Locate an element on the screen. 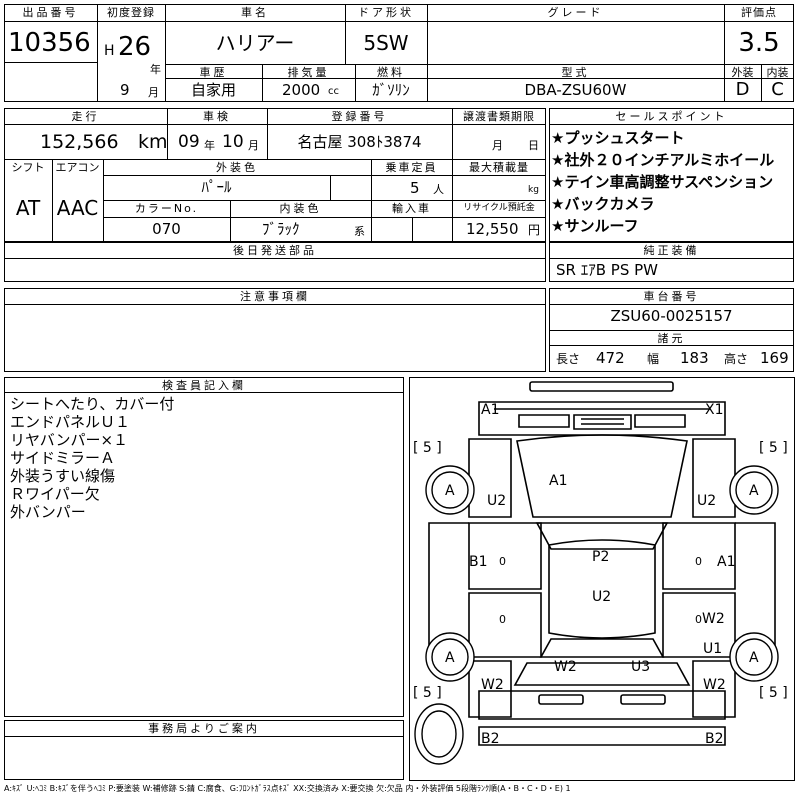 The width and height of the screenshot is (800, 800). interior-label: 内装 is located at coordinates (777, 72).